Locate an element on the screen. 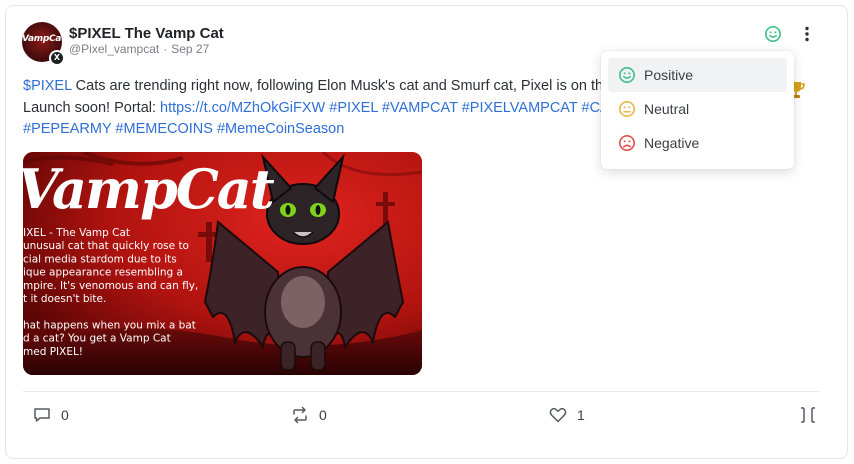  sentiment-option-neutral: Neutral is located at coordinates (697, 109).